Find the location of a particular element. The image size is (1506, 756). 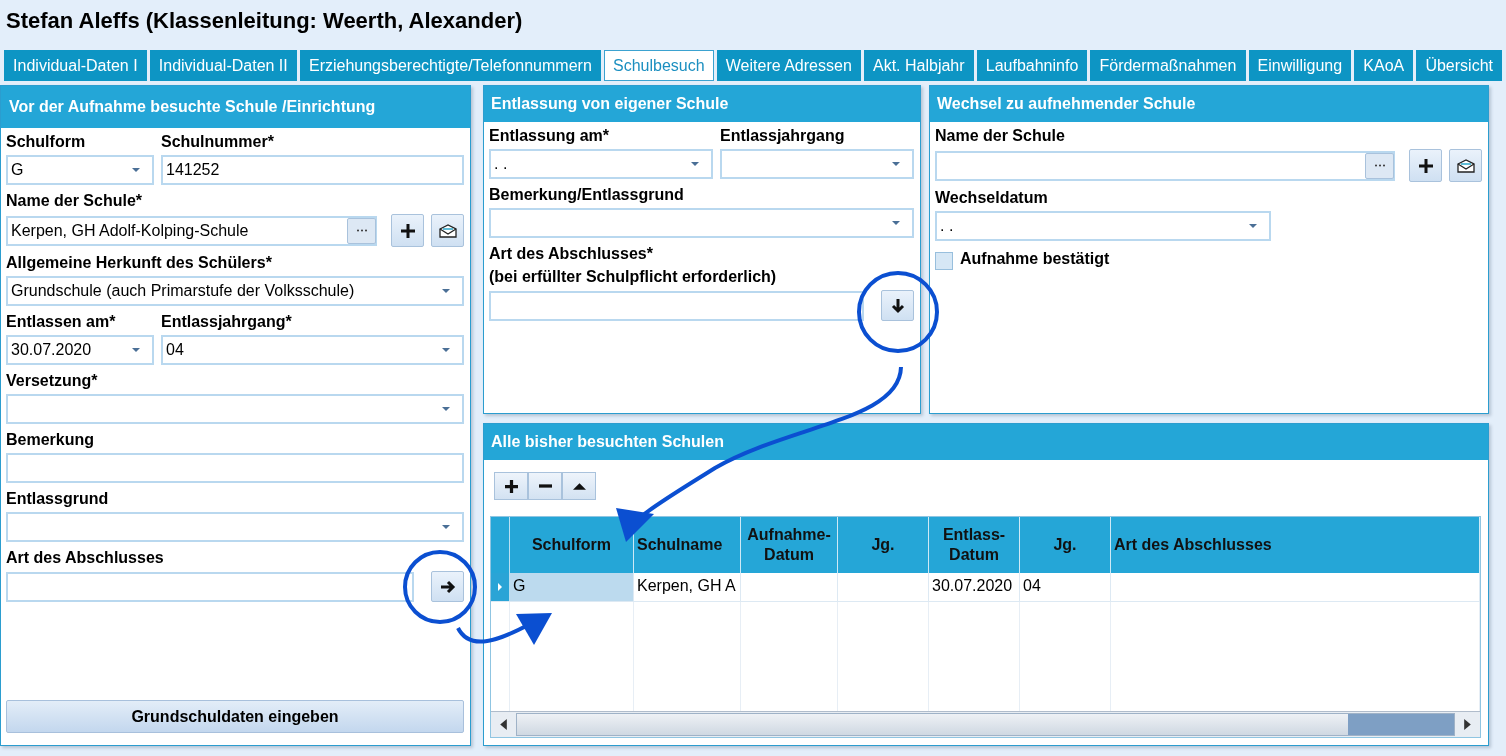

column-header: Entlass-Datum is located at coordinates (974, 545).